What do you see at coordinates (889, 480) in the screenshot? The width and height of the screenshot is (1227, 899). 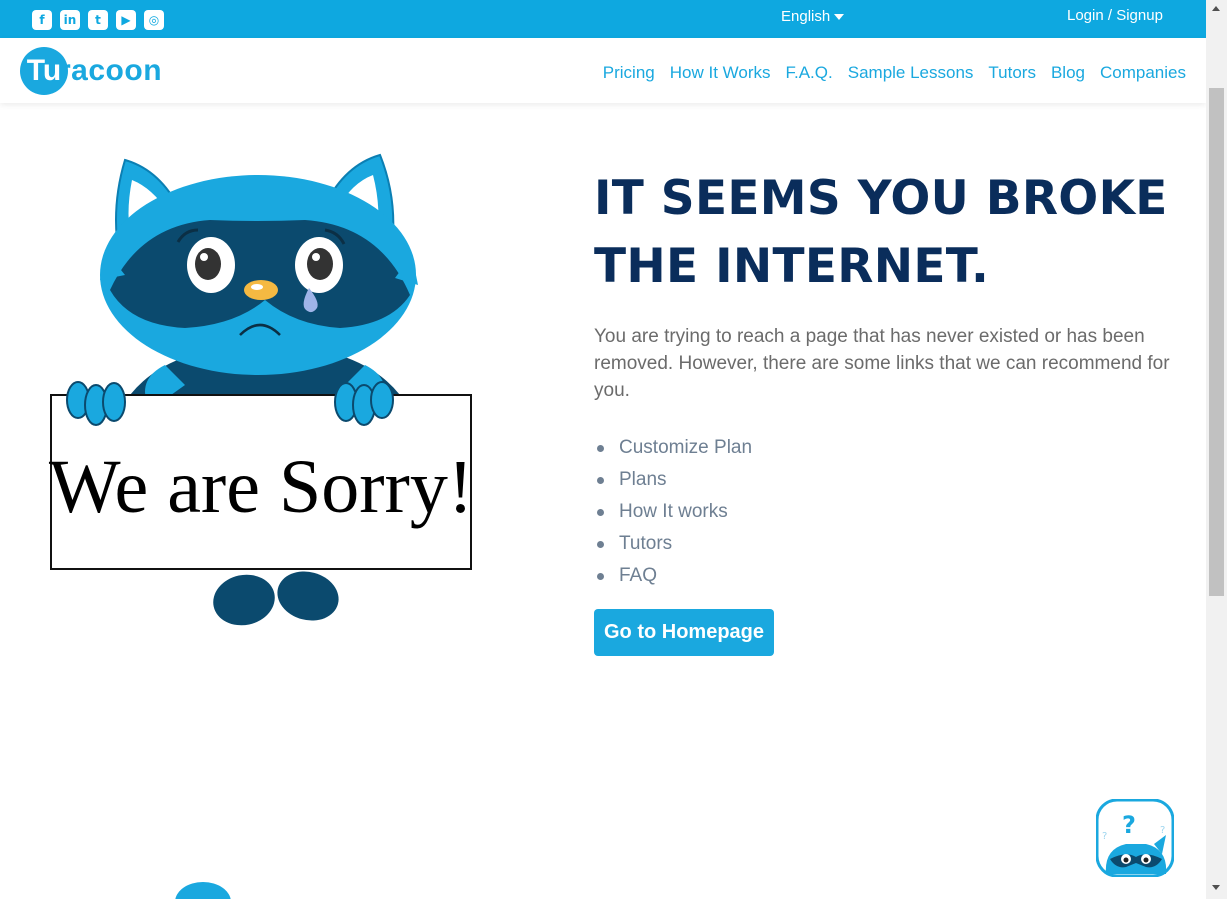 I see `list-item: Plans` at bounding box center [889, 480].